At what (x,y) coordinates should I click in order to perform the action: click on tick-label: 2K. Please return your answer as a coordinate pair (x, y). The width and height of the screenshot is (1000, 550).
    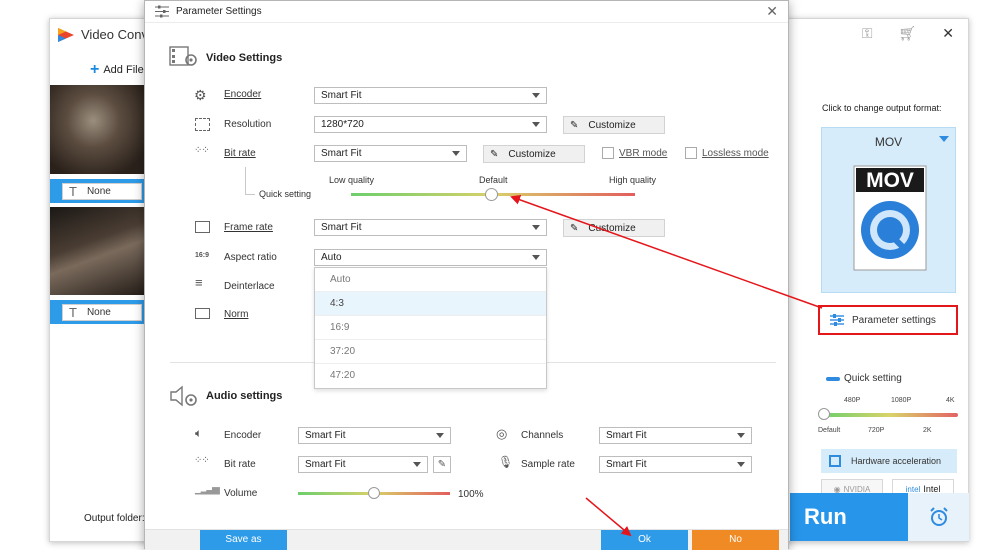
    Looking at the image, I should click on (927, 430).